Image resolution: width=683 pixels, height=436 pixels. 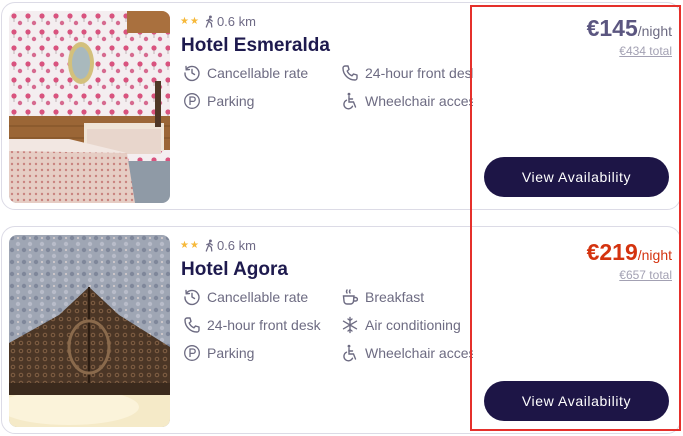 I want to click on amenity-label: Breakfast, so click(x=395, y=297).